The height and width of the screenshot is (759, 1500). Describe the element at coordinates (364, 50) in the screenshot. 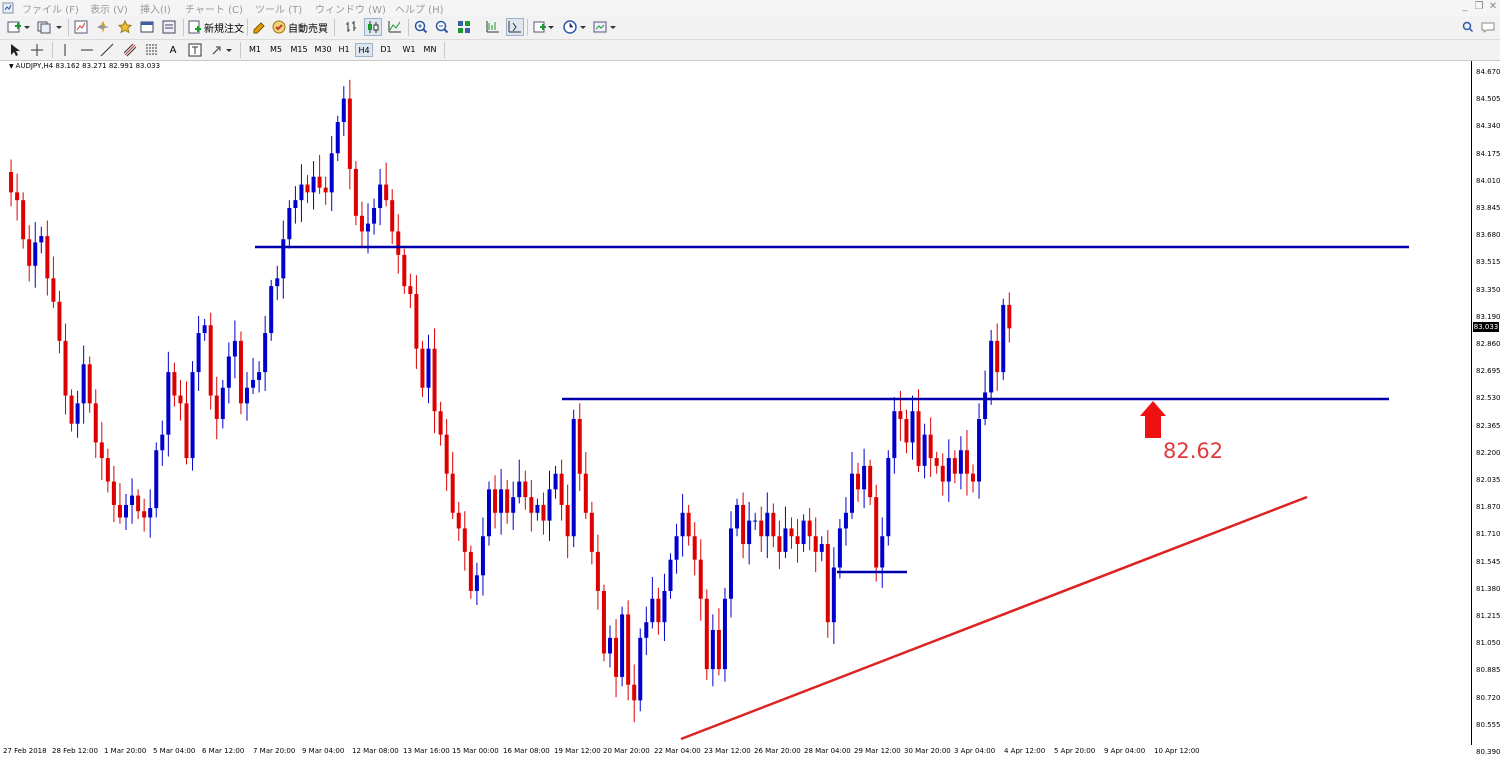

I see `timeframe-h4: H4` at that location.